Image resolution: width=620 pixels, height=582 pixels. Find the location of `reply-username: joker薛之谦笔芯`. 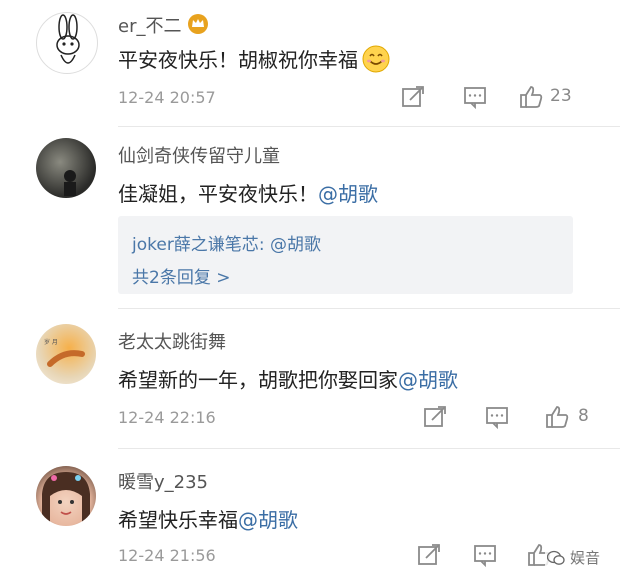

reply-username: joker薛之谦笔芯 is located at coordinates (195, 245).